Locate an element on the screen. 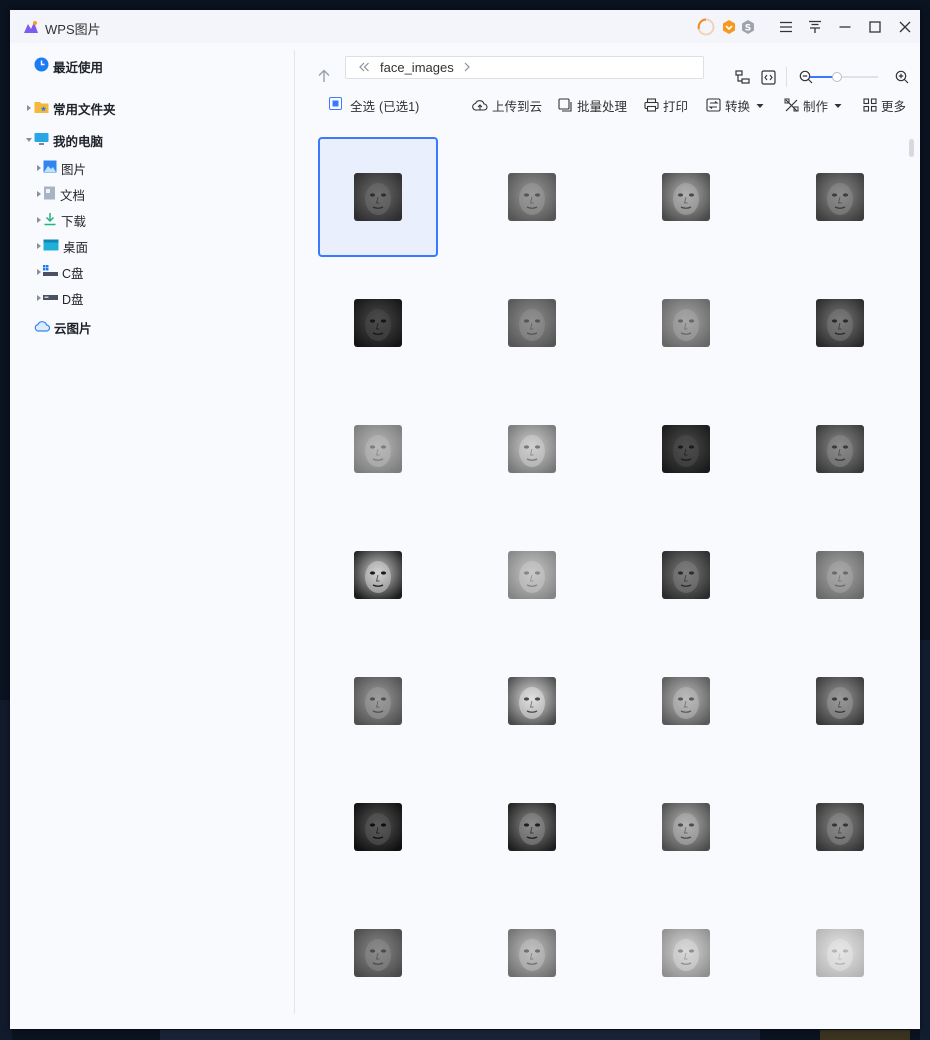 This screenshot has height=1040, width=930. zoom-slider is located at coordinates (844, 77).